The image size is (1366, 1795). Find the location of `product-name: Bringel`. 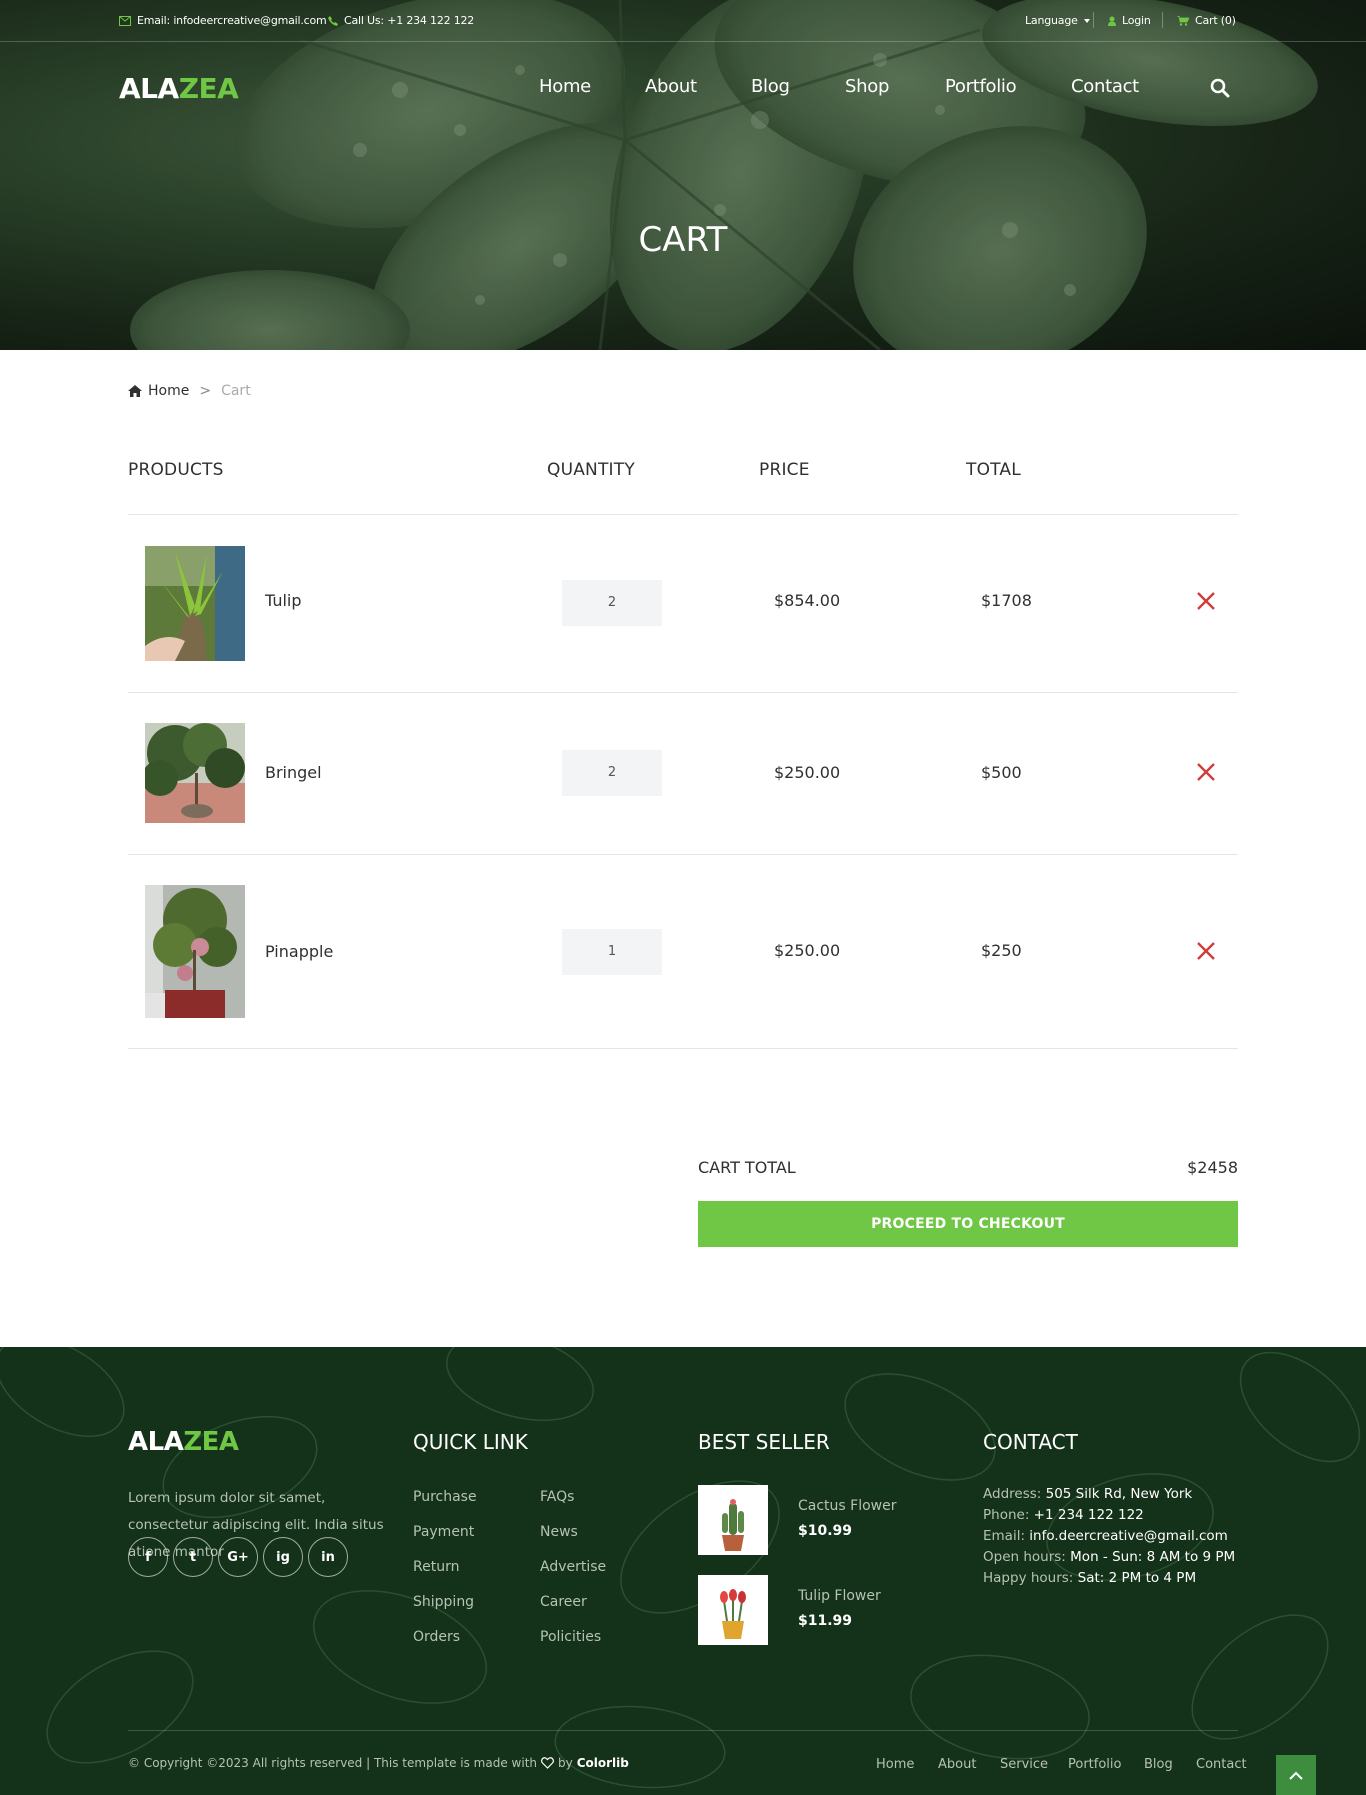

product-name: Bringel is located at coordinates (293, 772).